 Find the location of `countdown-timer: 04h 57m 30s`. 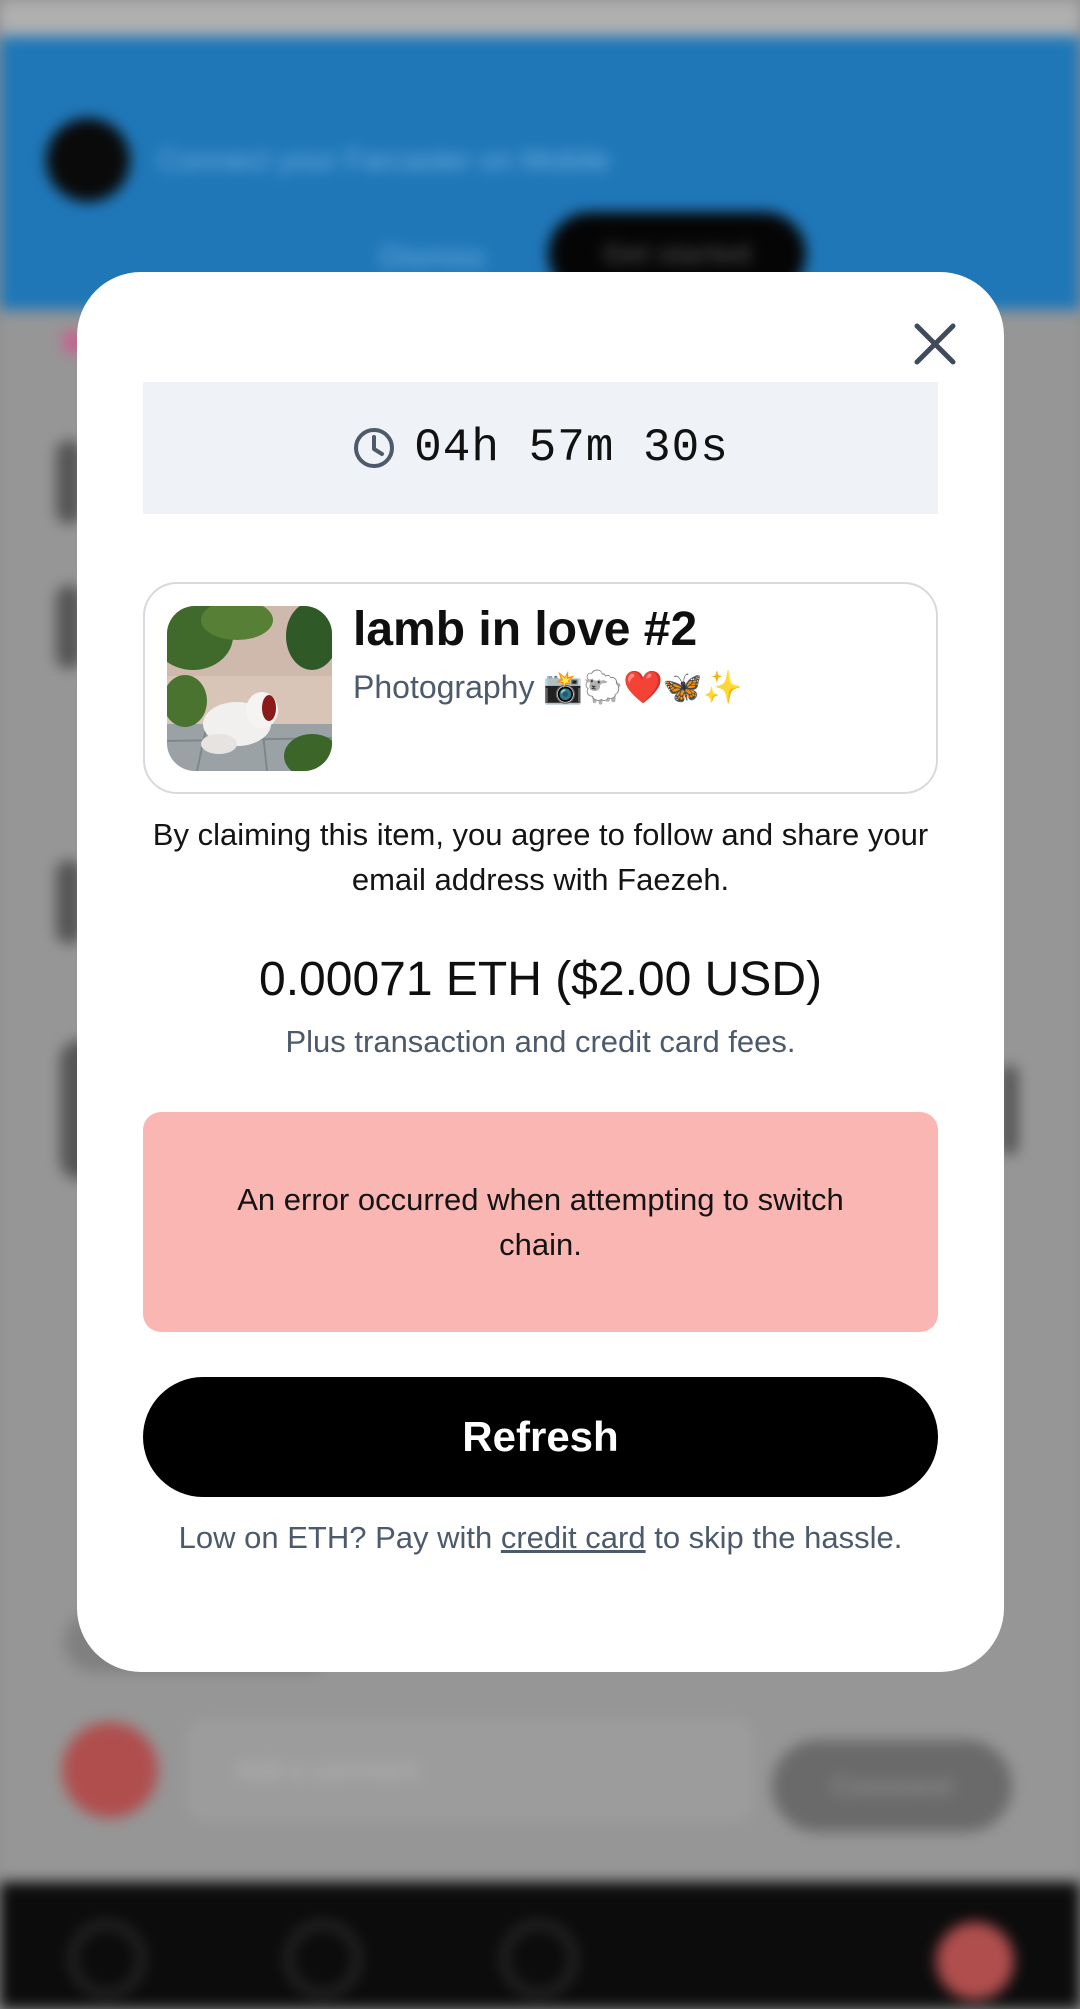

countdown-timer: 04h 57m 30s is located at coordinates (540, 448).